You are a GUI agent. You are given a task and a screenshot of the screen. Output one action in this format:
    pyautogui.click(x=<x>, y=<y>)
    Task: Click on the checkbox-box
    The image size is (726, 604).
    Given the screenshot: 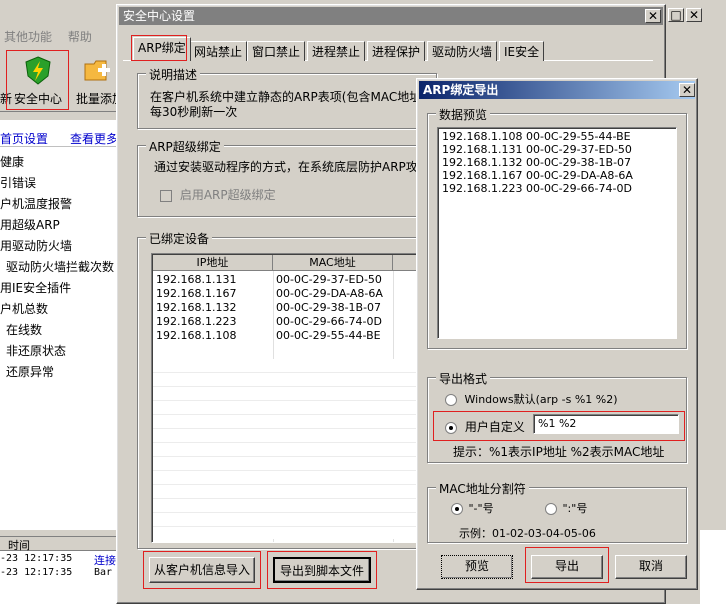 What is the action you would take?
    pyautogui.click(x=166, y=195)
    